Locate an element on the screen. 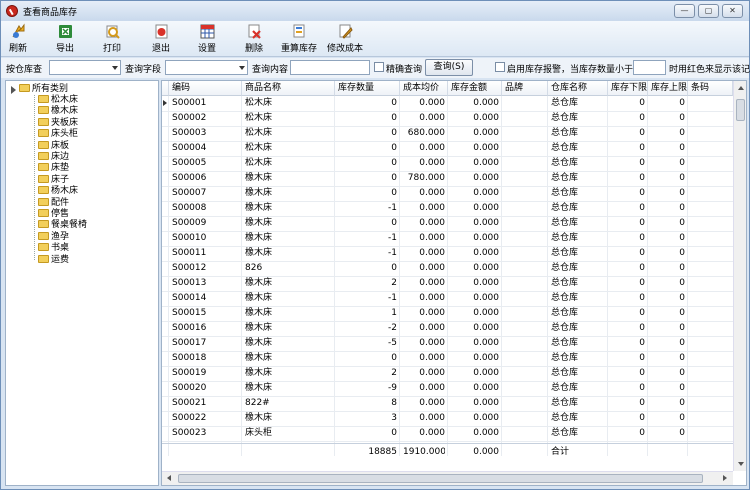 The image size is (750, 490). table-cell: S00001 is located at coordinates (205, 103).